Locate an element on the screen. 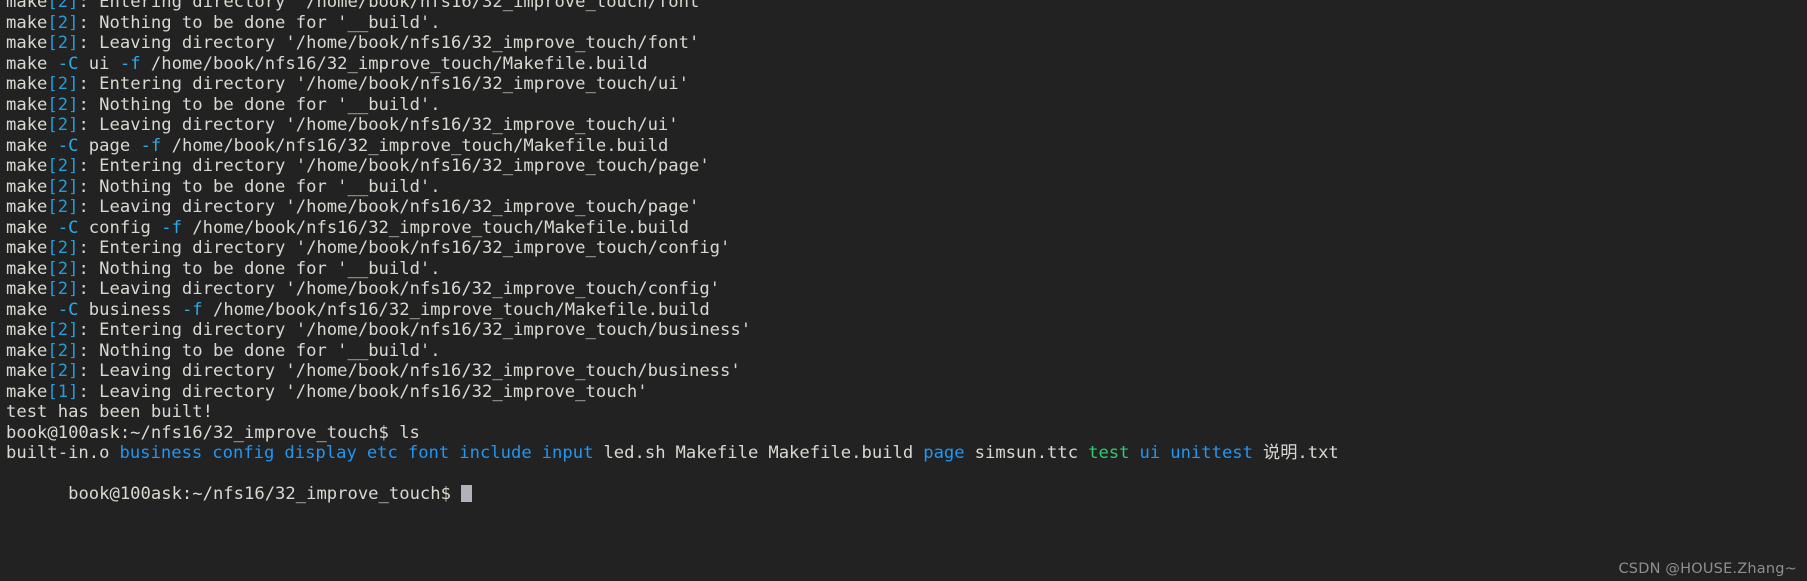  text-cursor is located at coordinates (467, 493).